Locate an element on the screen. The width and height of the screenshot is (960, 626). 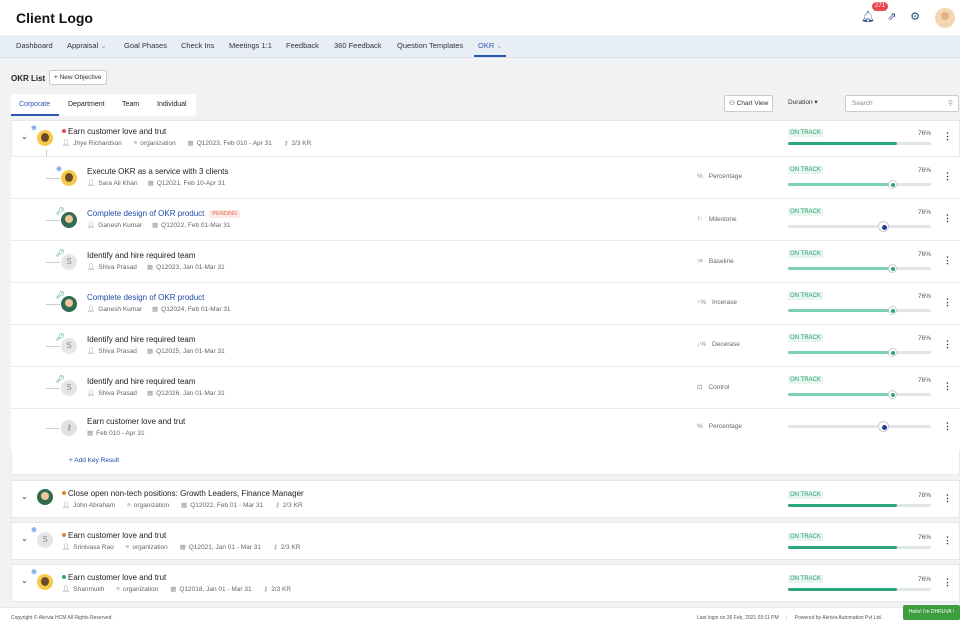
tab-corporate: Corporate is located at coordinates (34, 104).